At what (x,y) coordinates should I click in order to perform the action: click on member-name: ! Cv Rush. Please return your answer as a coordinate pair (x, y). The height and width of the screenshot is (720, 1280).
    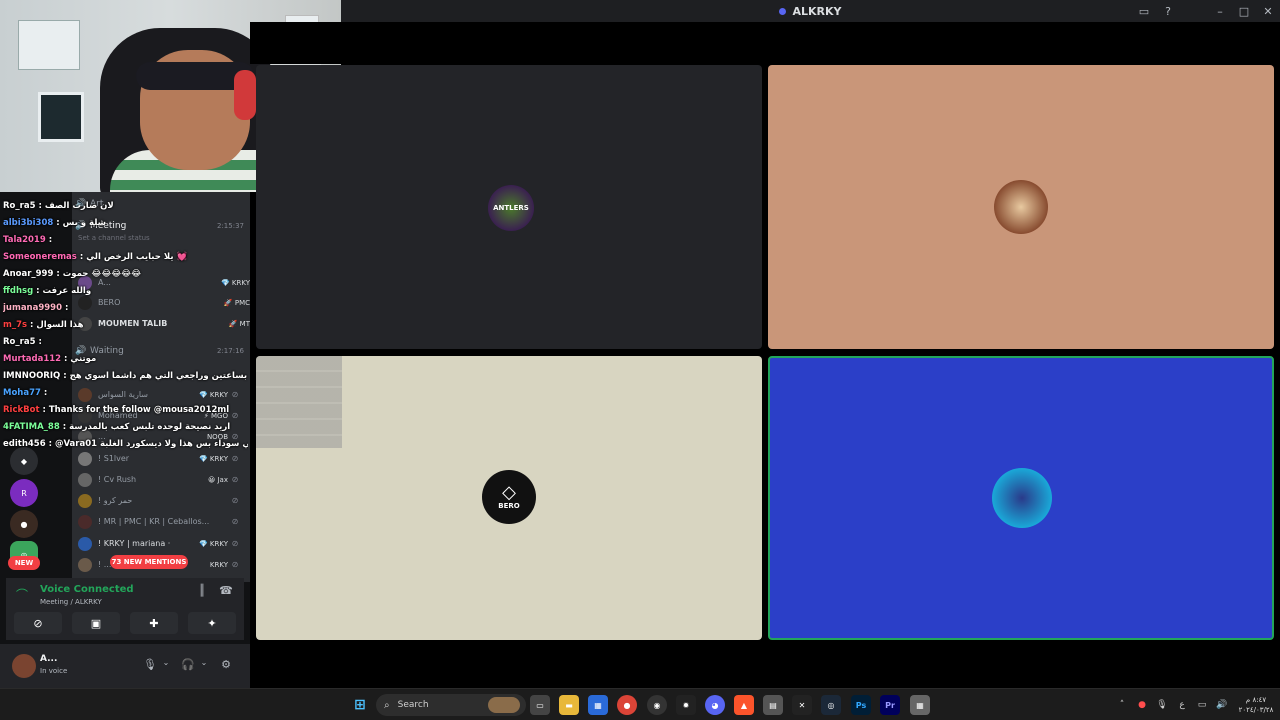
    Looking at the image, I should click on (117, 479).